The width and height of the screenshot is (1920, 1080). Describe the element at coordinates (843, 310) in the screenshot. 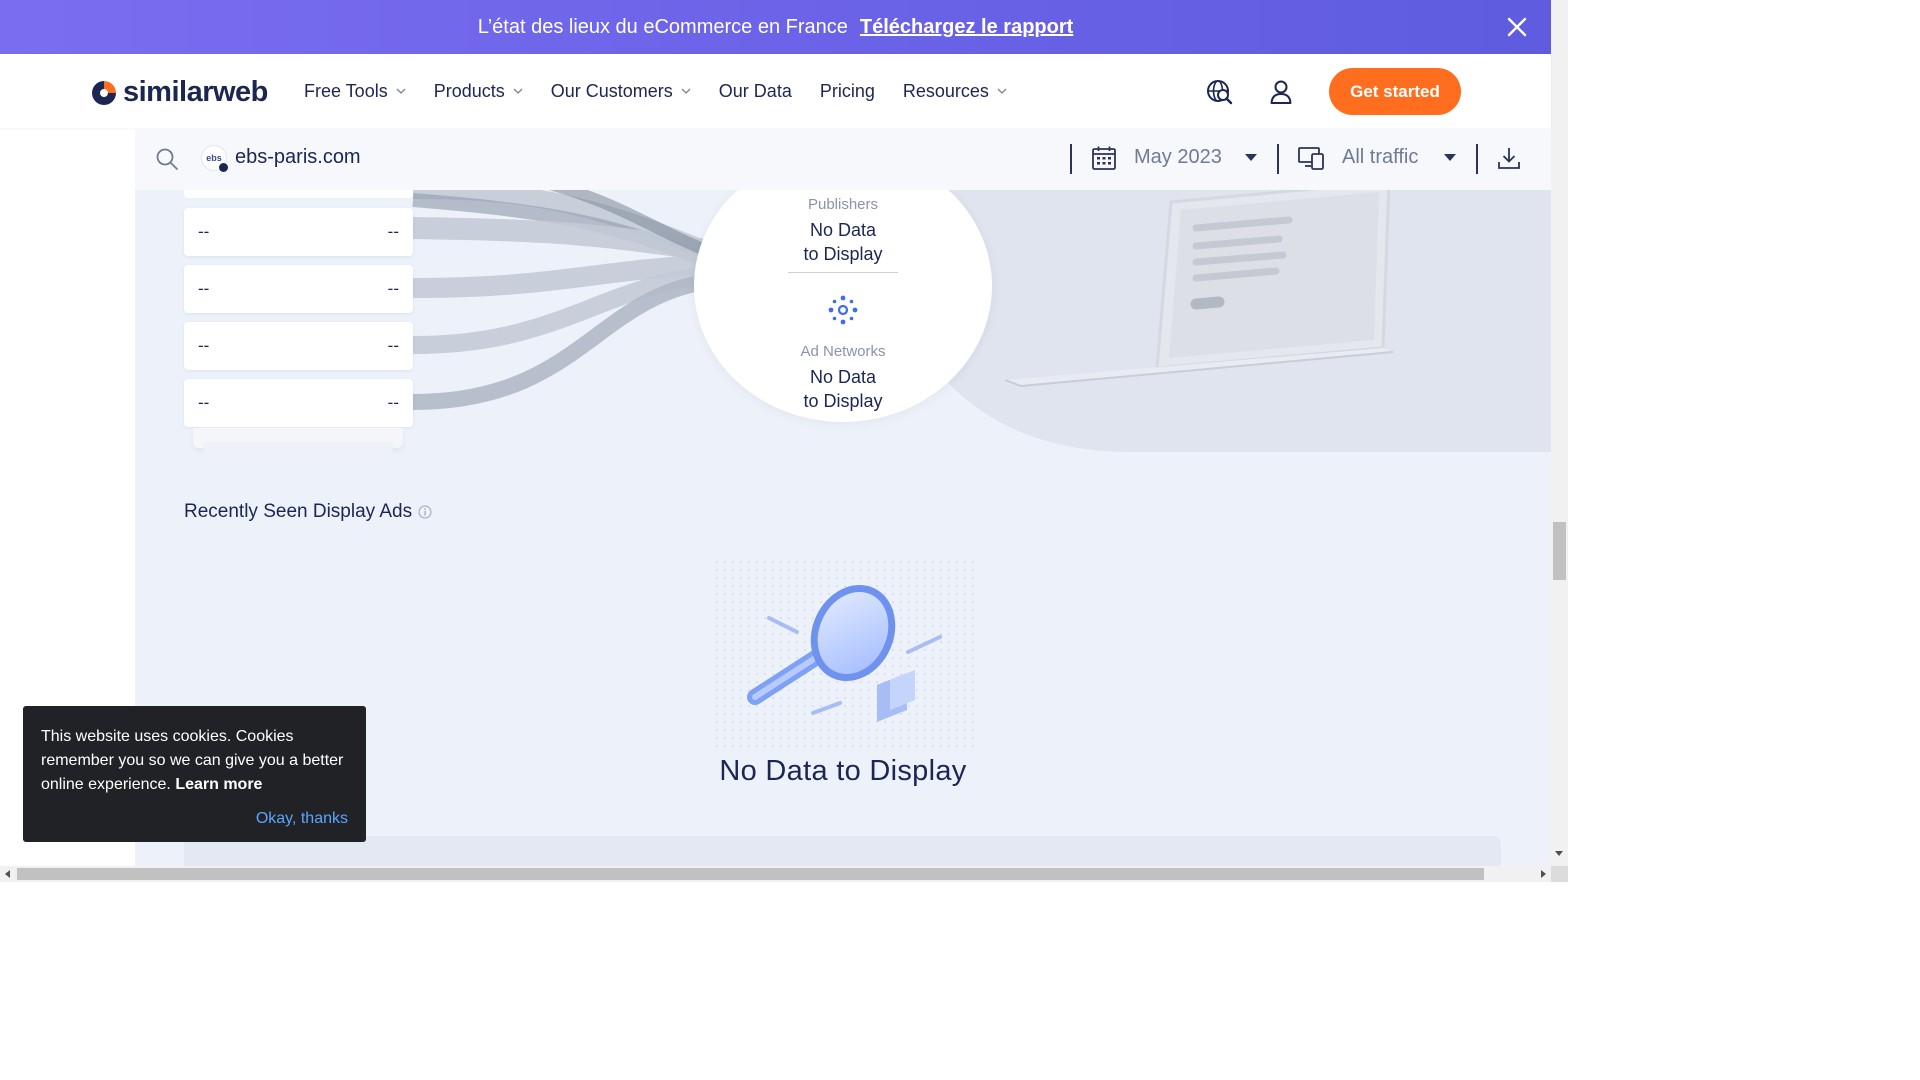

I see `ad-networks-icon` at that location.